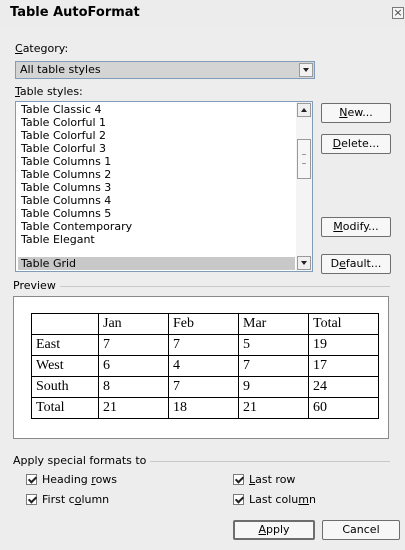 The width and height of the screenshot is (405, 550). I want to click on table-row: West 6 4 7 17, so click(205, 366).